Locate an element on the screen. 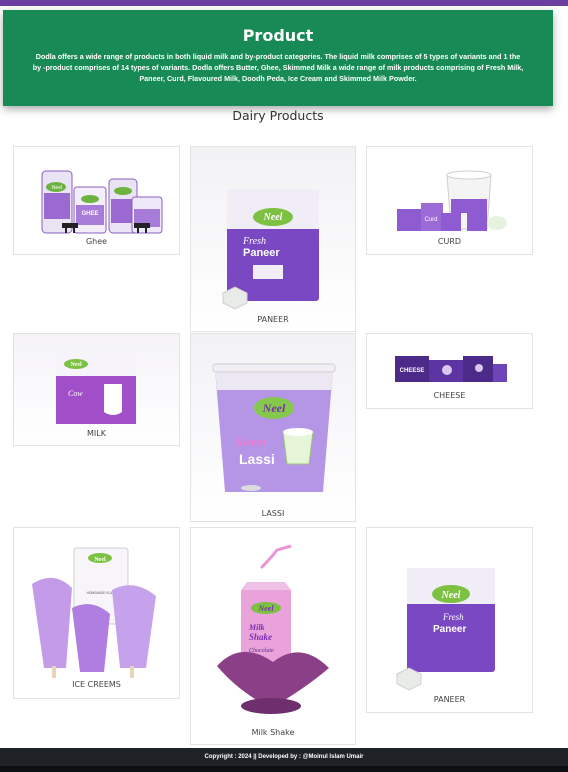 This screenshot has height=772, width=568. product-label: CURD is located at coordinates (449, 241).